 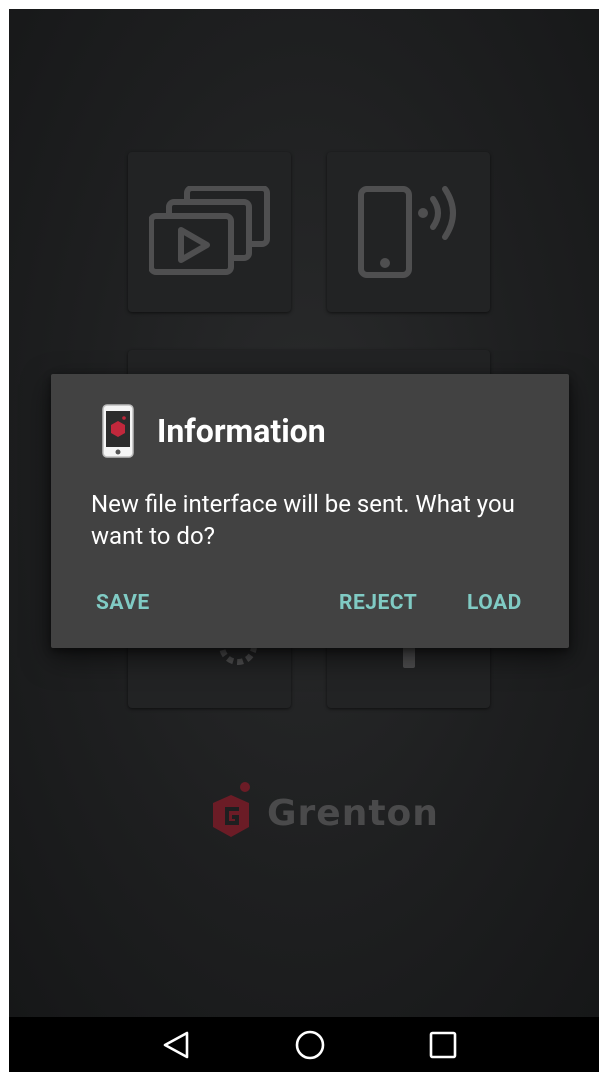 I want to click on dialog-header: Information, so click(x=213, y=431).